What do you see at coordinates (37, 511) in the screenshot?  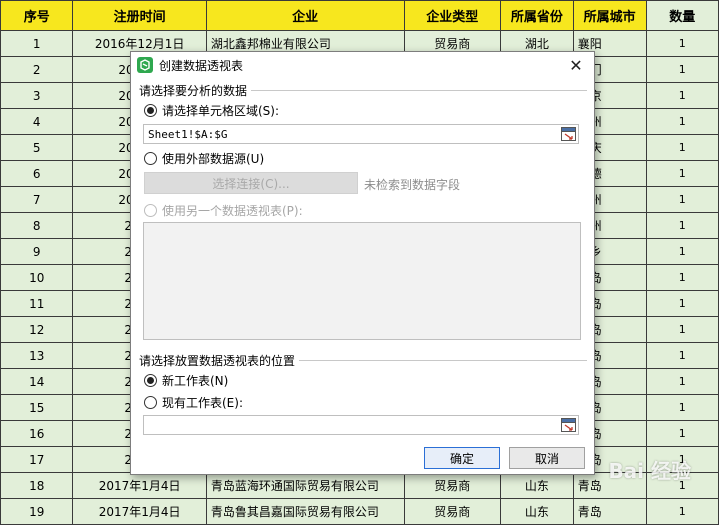 I see `cell-index: 19` at bounding box center [37, 511].